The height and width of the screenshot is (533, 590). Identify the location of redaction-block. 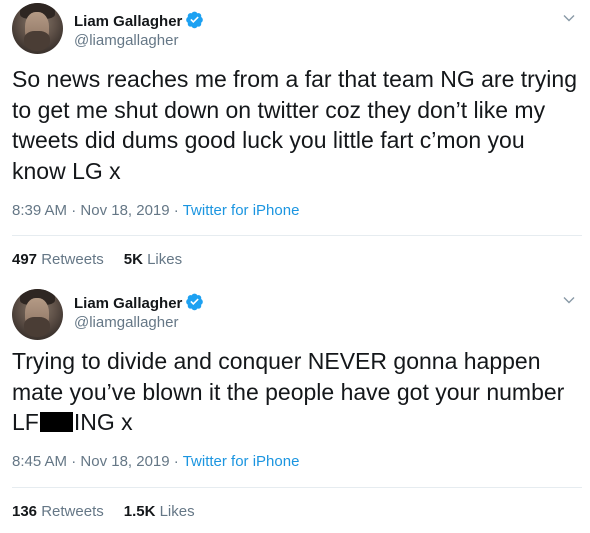
(56, 422).